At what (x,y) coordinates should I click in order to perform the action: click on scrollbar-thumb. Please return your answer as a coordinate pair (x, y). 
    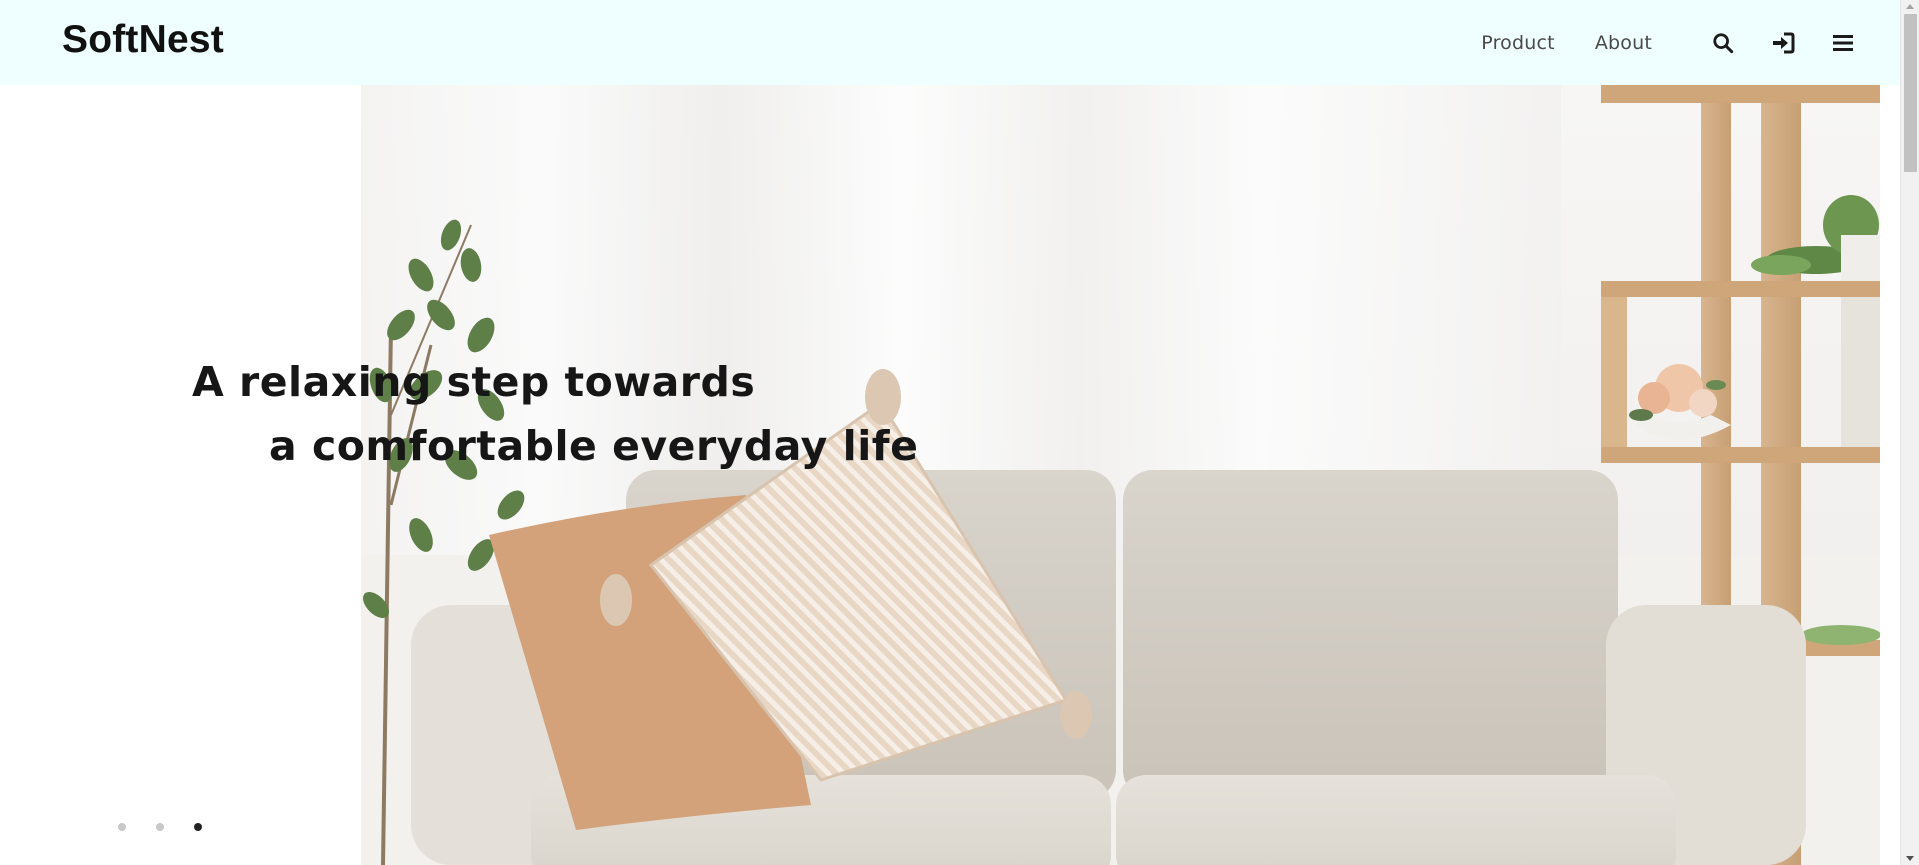
    Looking at the image, I should click on (1910, 93).